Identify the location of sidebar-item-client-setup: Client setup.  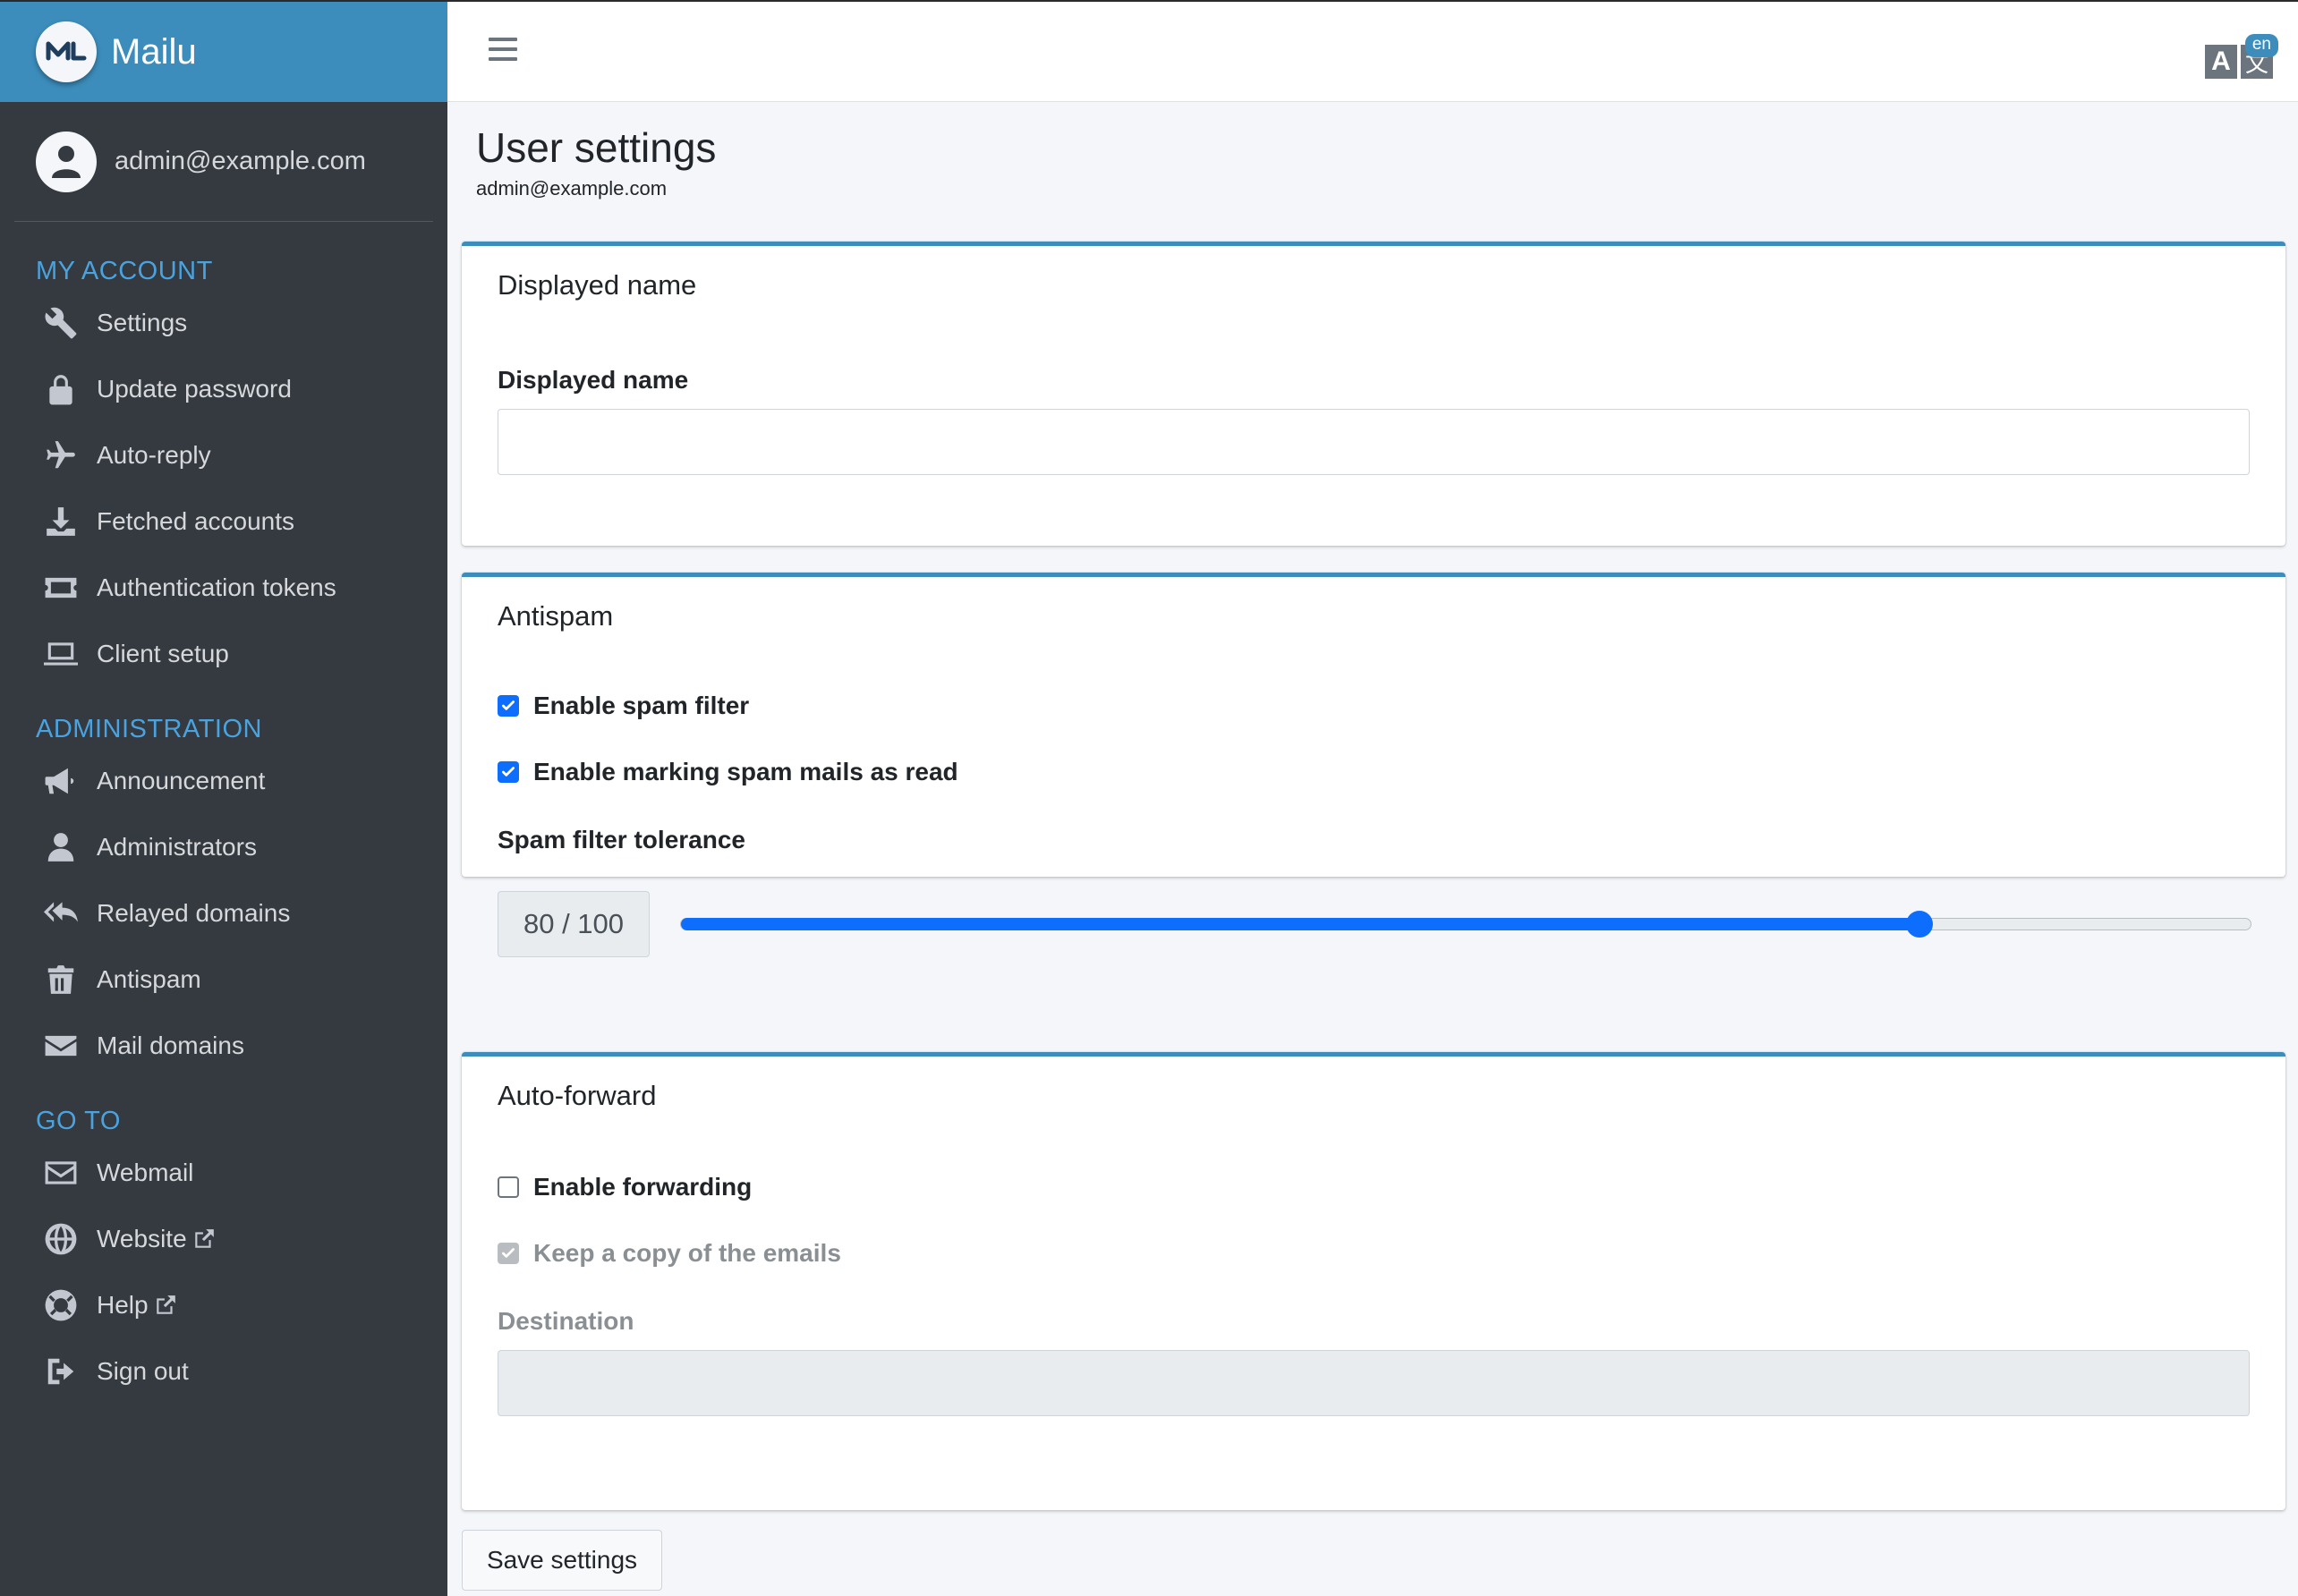
(223, 654).